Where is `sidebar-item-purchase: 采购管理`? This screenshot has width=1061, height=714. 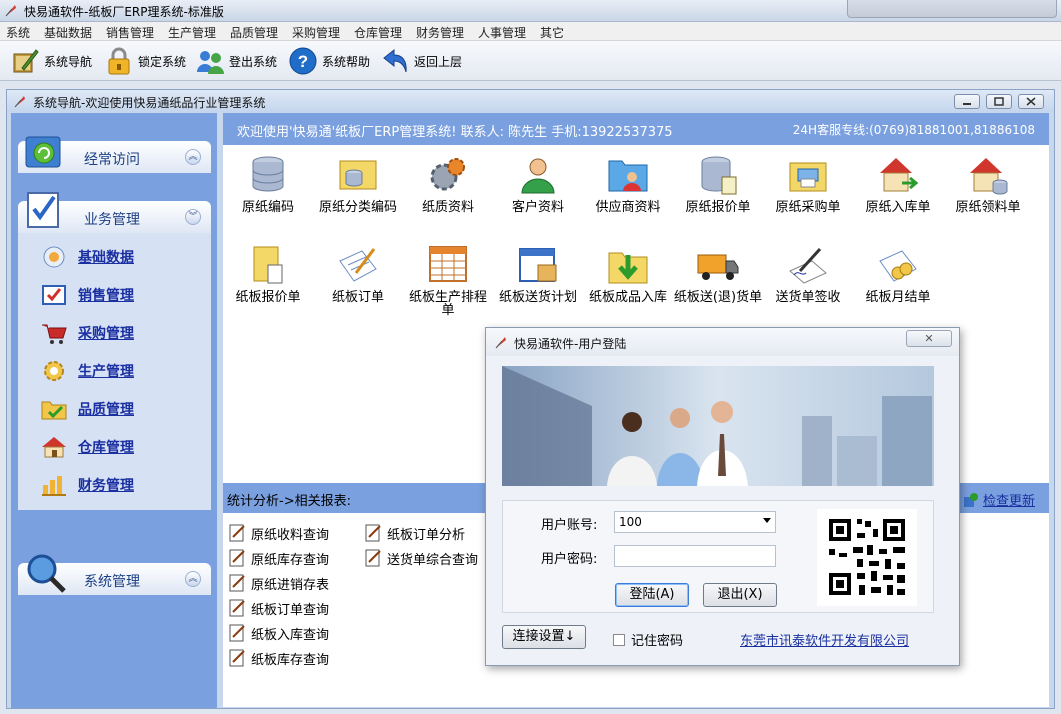 sidebar-item-purchase: 采购管理 is located at coordinates (87, 333).